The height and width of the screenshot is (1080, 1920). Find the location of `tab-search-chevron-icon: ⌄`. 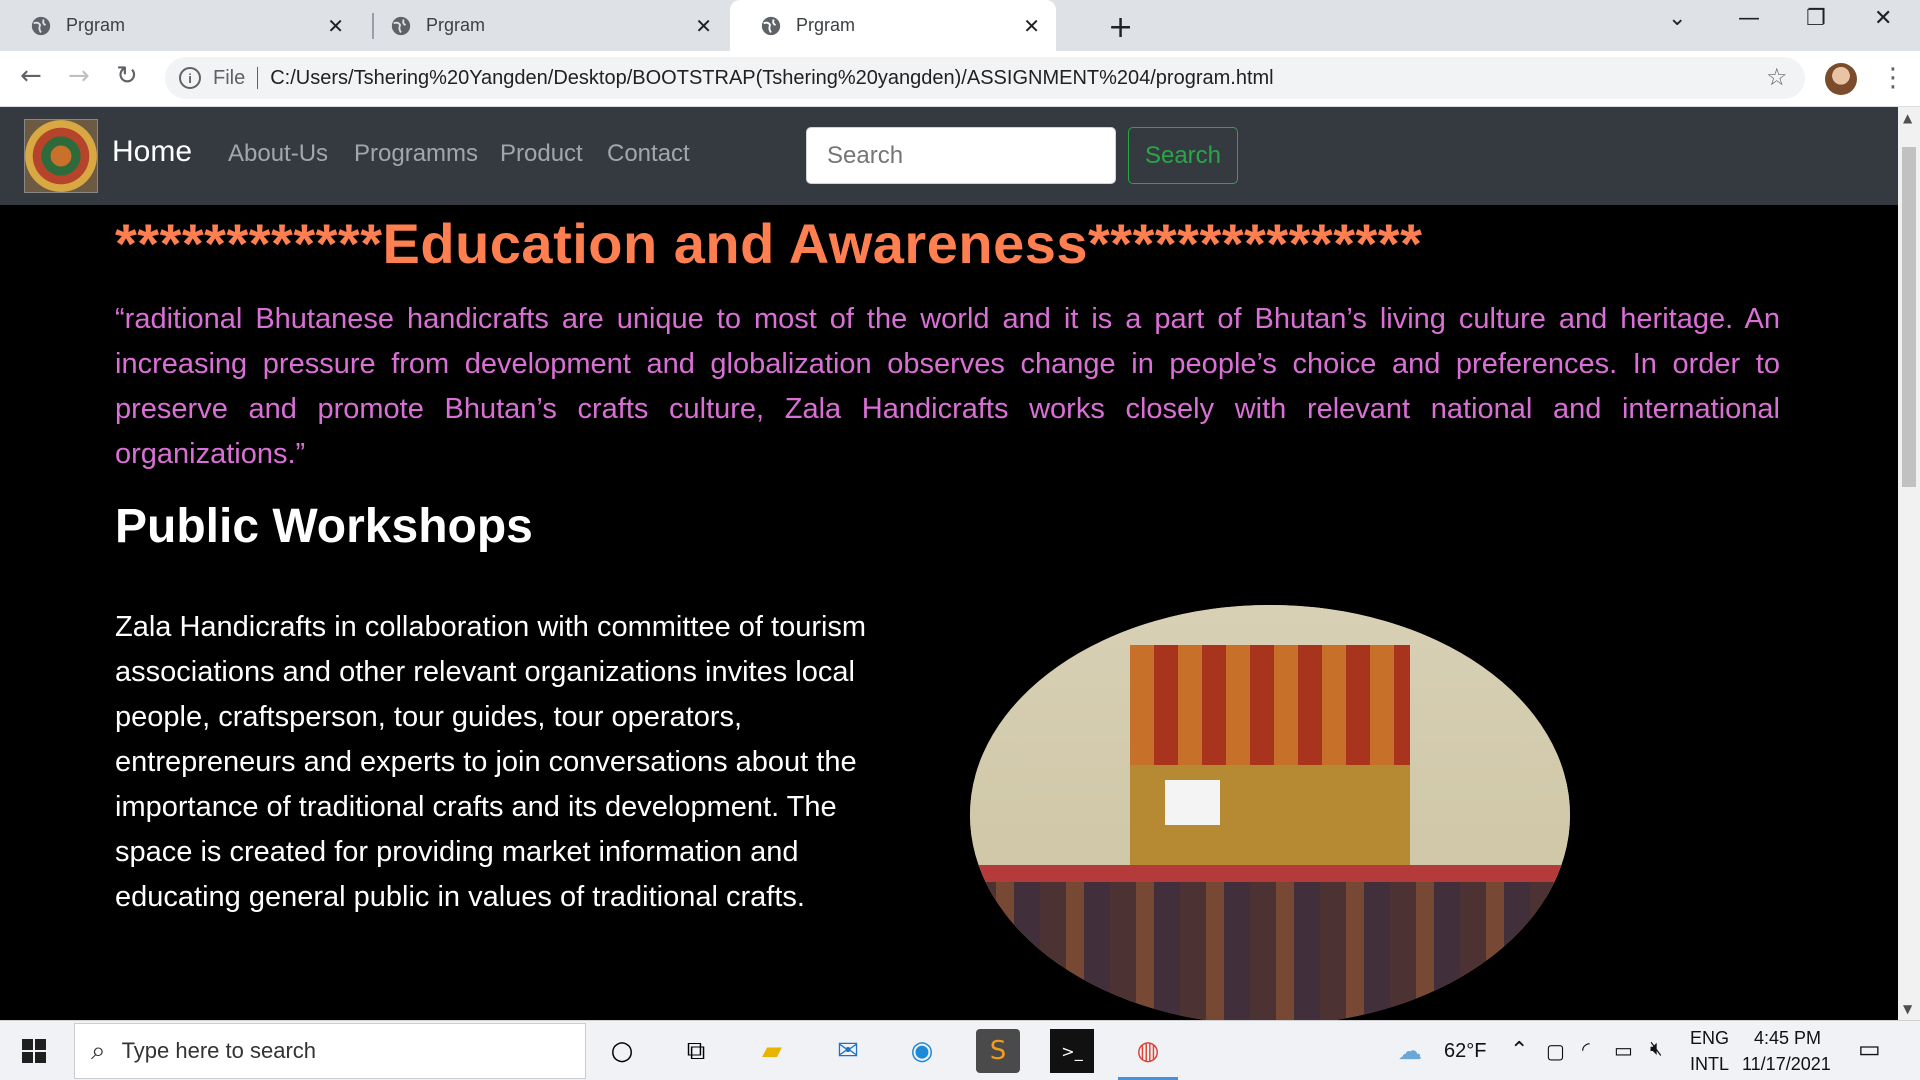

tab-search-chevron-icon: ⌄ is located at coordinates (1677, 18).